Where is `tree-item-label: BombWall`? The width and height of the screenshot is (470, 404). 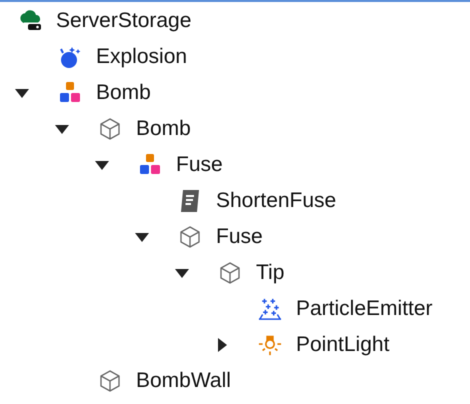
tree-item-label: BombWall is located at coordinates (183, 381).